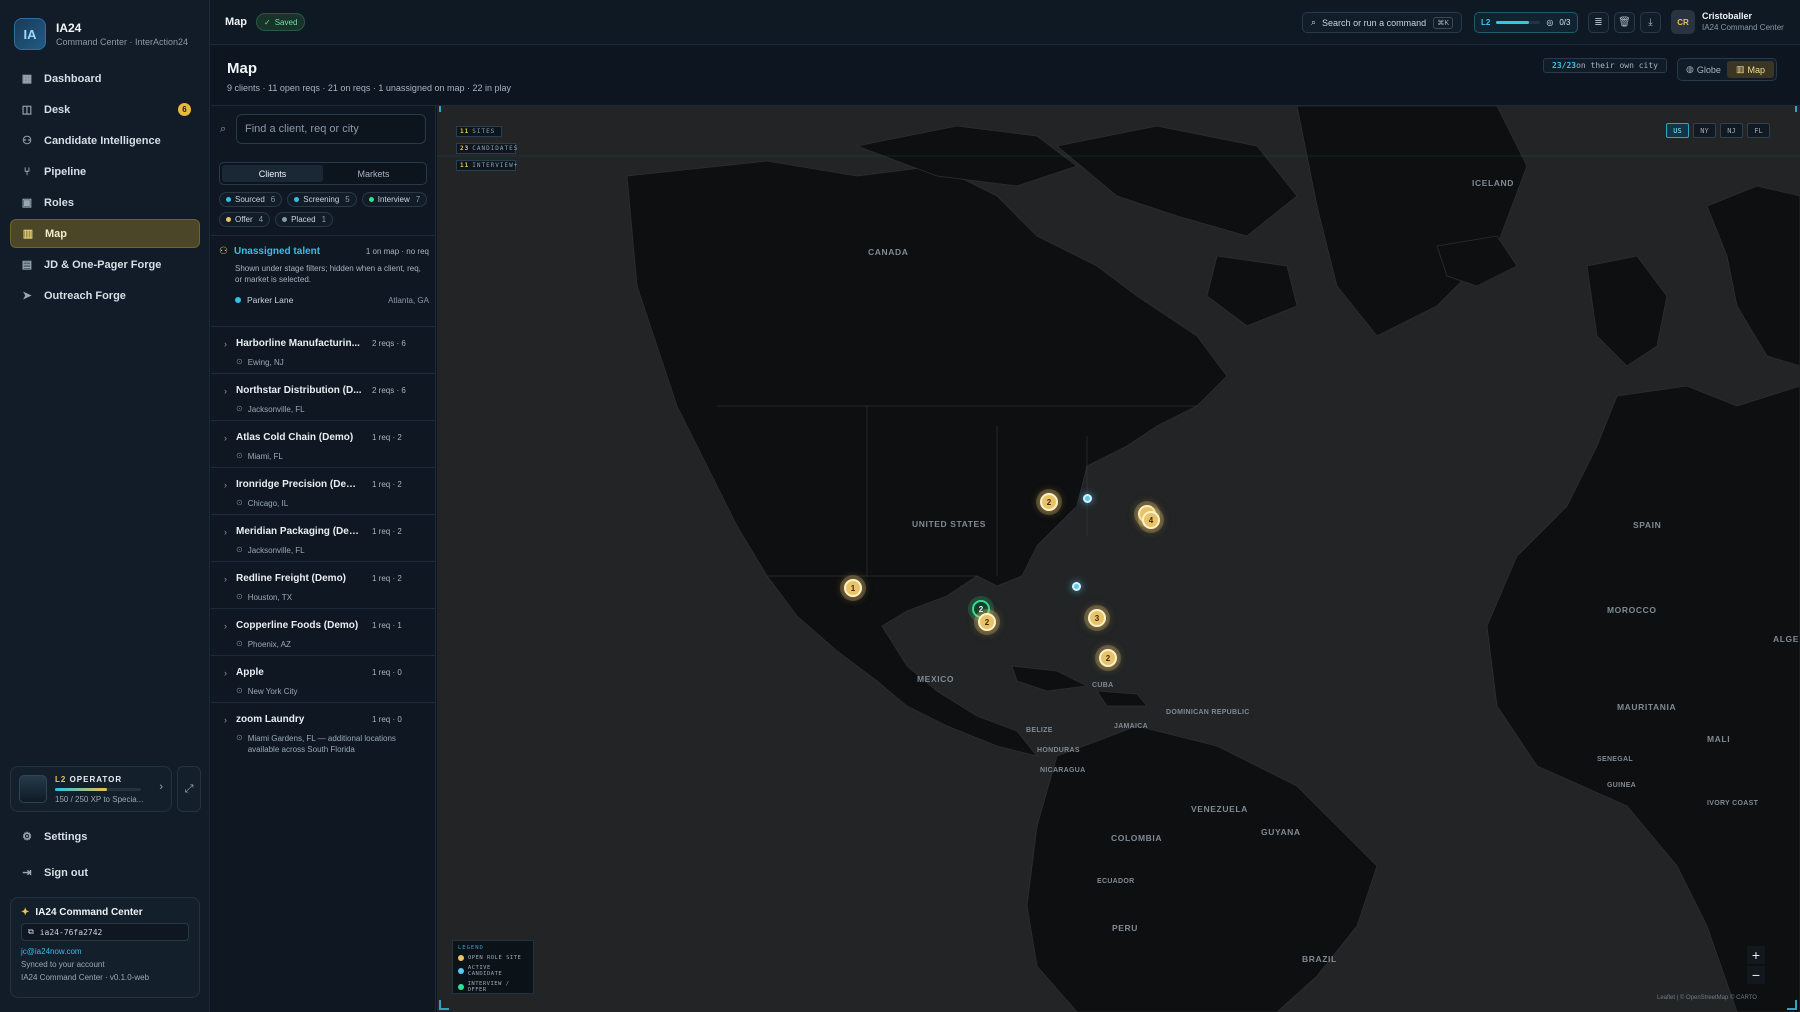  Describe the element at coordinates (389, 390) in the screenshot. I see `client-meta: 2 reqs · 6` at that location.